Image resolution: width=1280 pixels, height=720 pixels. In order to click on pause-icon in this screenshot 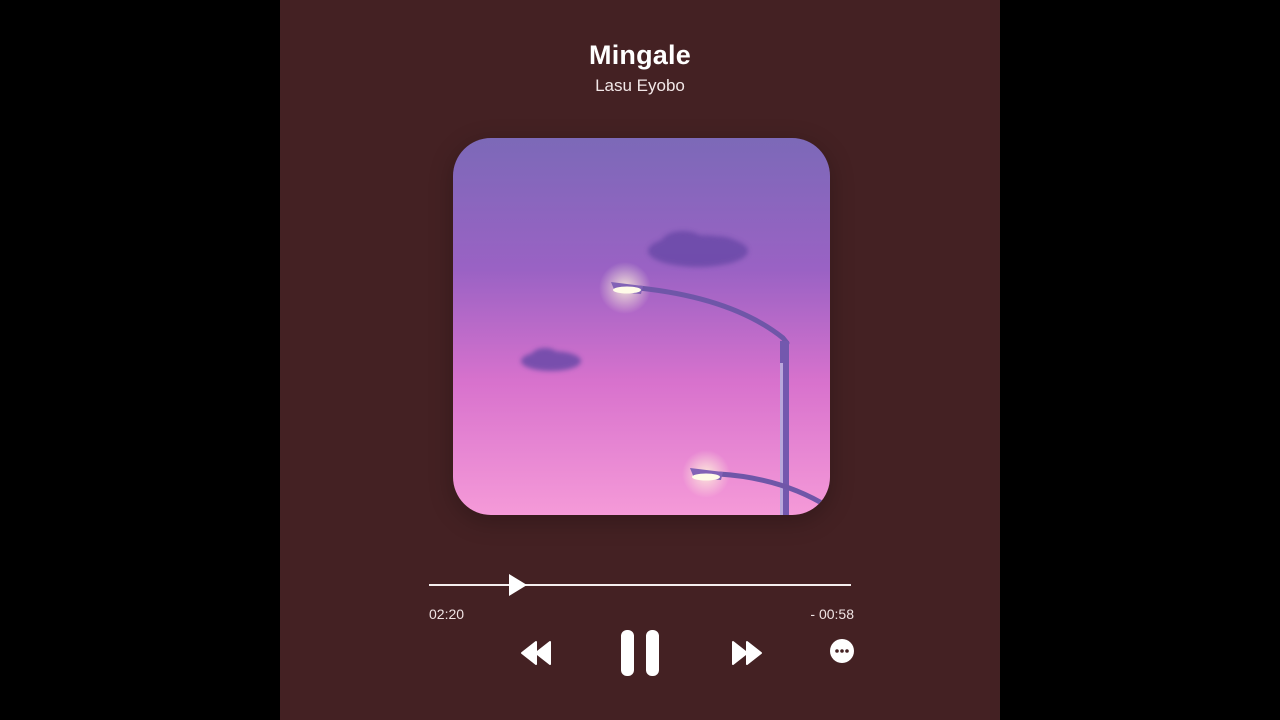, I will do `click(640, 653)`.